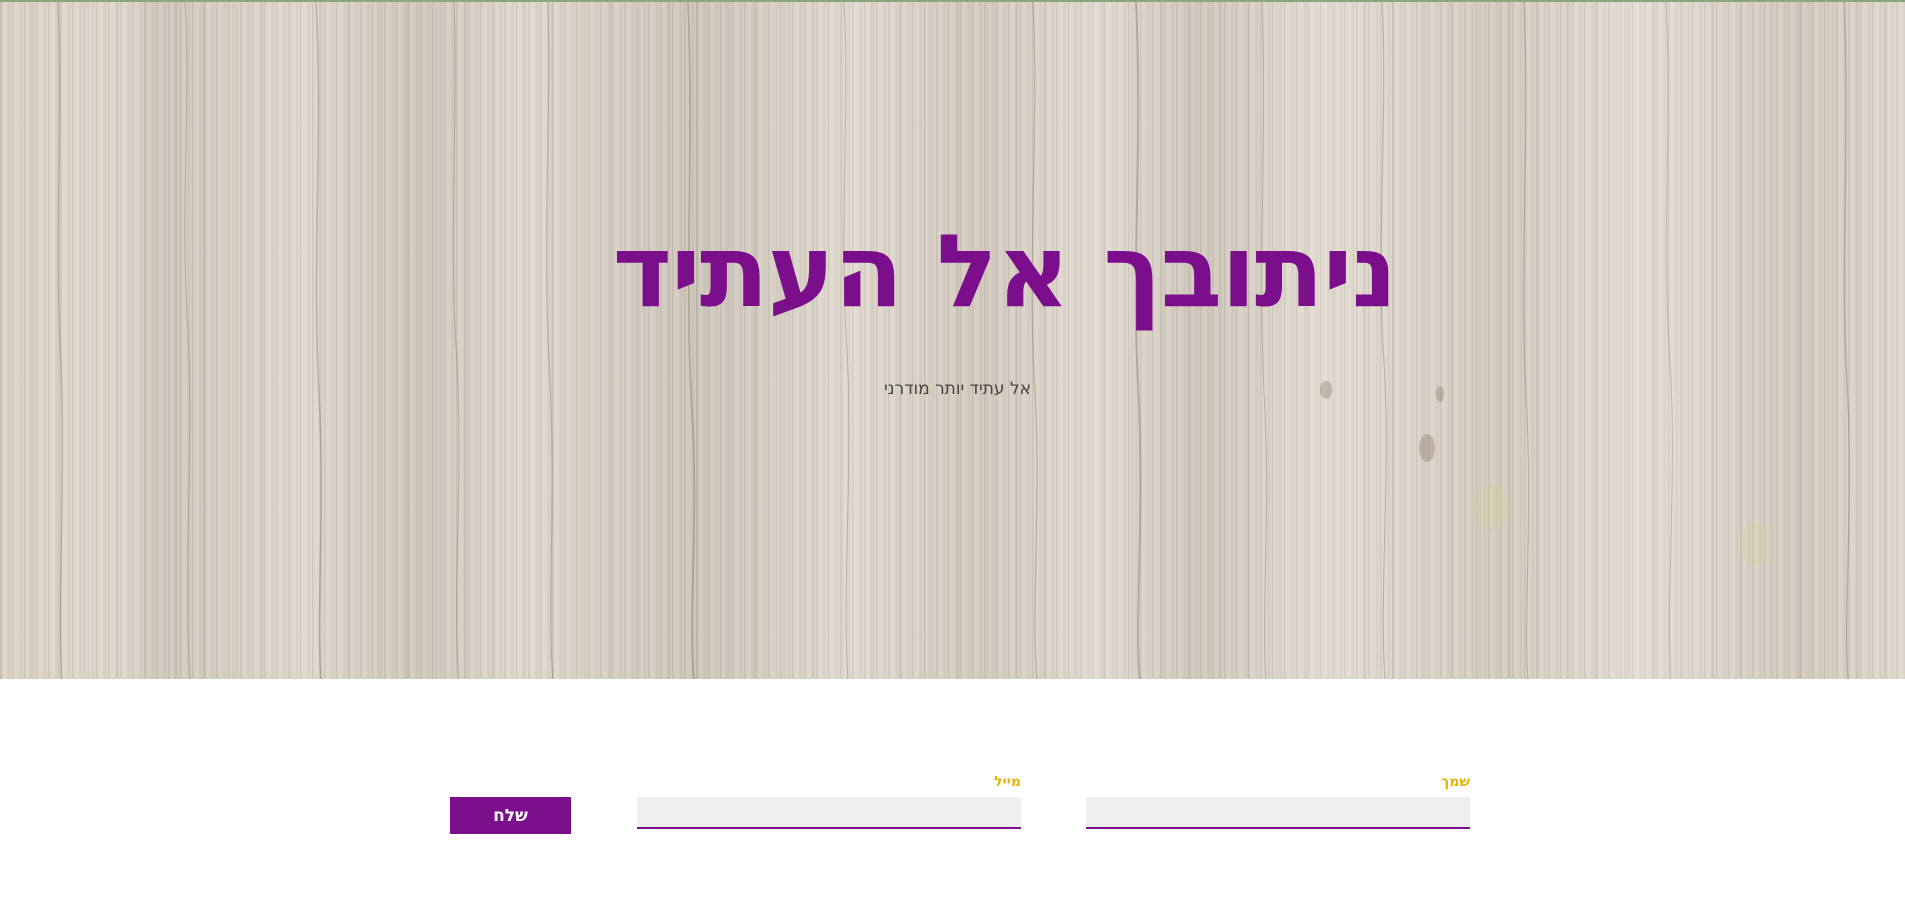  What do you see at coordinates (510, 815) in the screenshot?
I see `submit-button: שלח` at bounding box center [510, 815].